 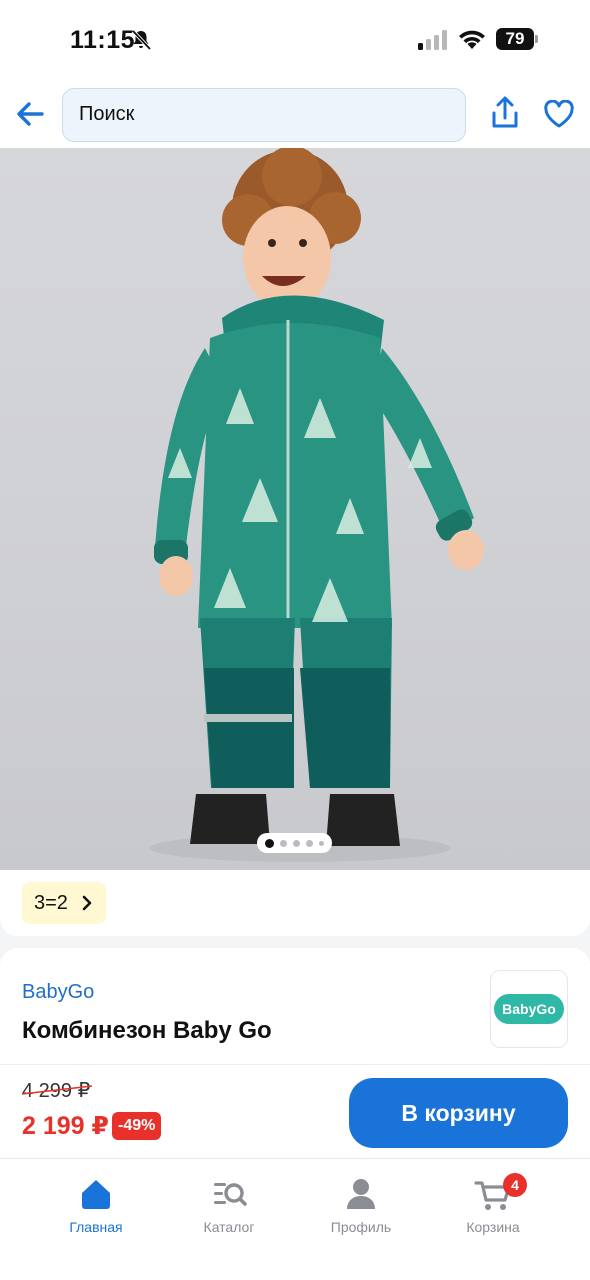 I want to click on promo-badge: 3=2, so click(x=64, y=903).